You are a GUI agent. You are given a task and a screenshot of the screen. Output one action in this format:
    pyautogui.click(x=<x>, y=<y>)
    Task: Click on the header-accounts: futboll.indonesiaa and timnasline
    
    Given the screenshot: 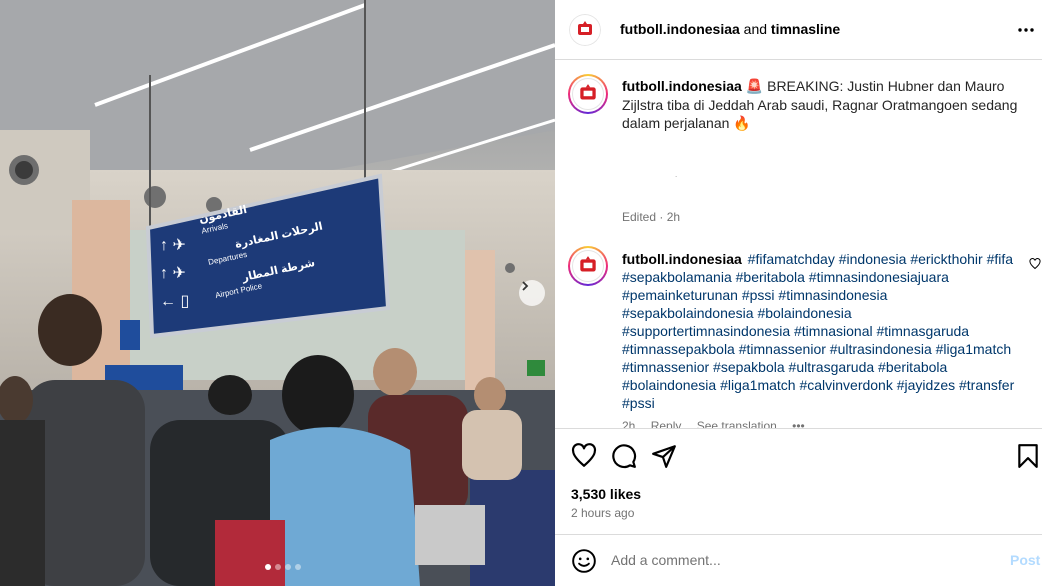 What is the action you would take?
    pyautogui.click(x=730, y=29)
    